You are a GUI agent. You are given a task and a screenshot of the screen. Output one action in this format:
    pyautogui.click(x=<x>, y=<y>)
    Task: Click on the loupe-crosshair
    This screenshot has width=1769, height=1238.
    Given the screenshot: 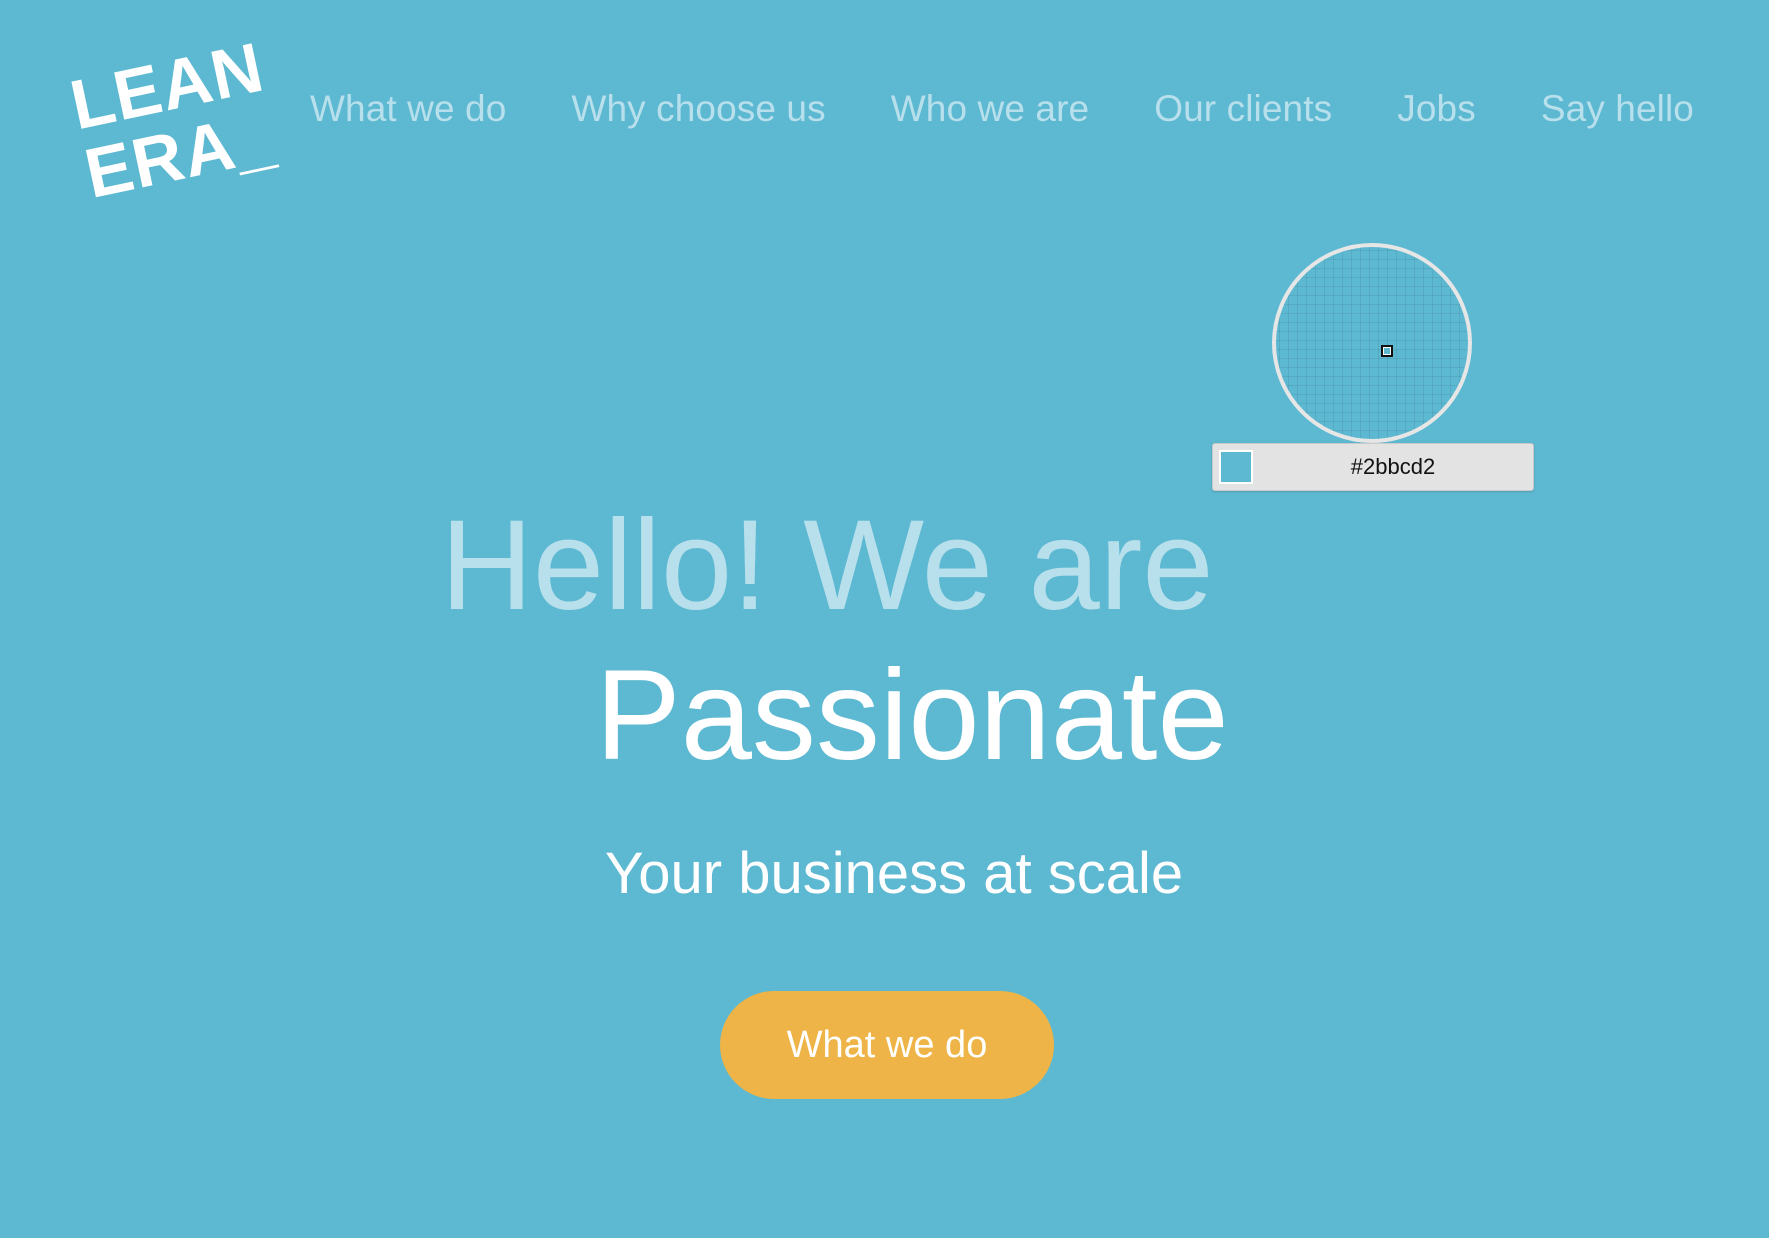 What is the action you would take?
    pyautogui.click(x=1387, y=351)
    